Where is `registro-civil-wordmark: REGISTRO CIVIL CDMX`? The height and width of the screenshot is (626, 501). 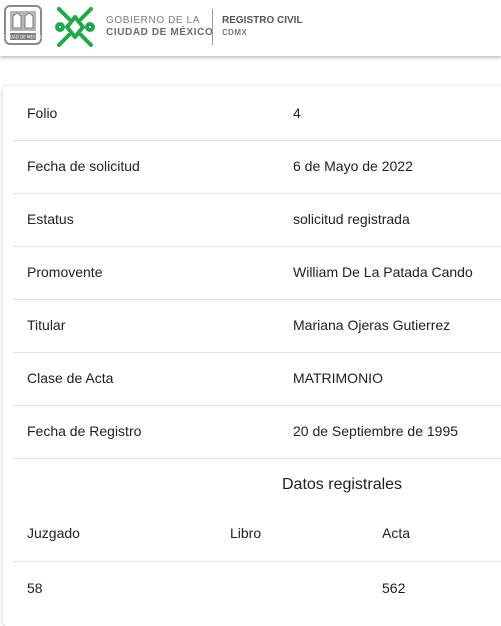 registro-civil-wordmark: REGISTRO CIVIL CDMX is located at coordinates (262, 27).